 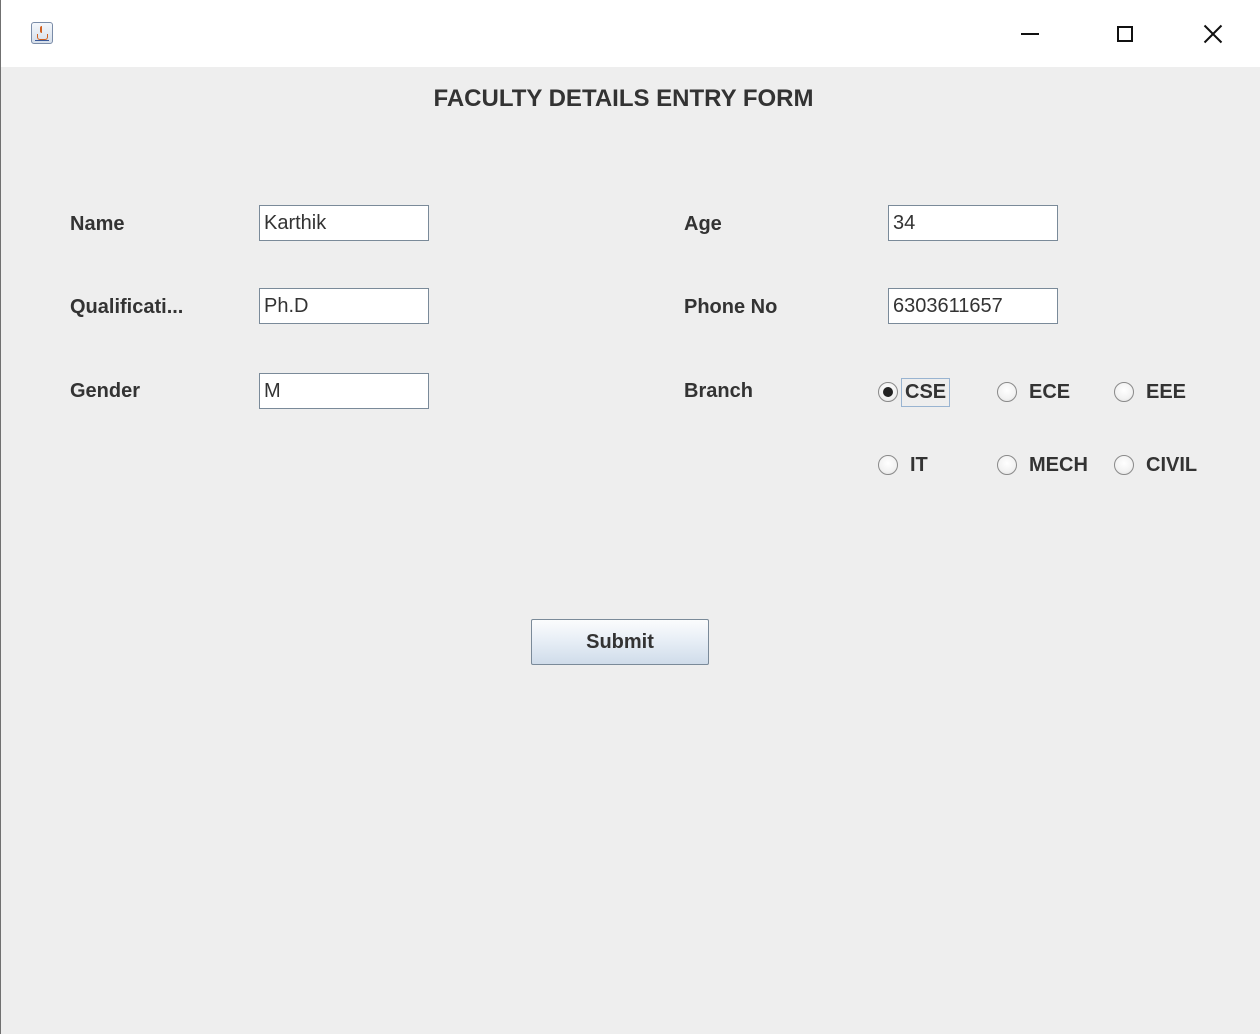 I want to click on name-field, so click(x=344, y=223).